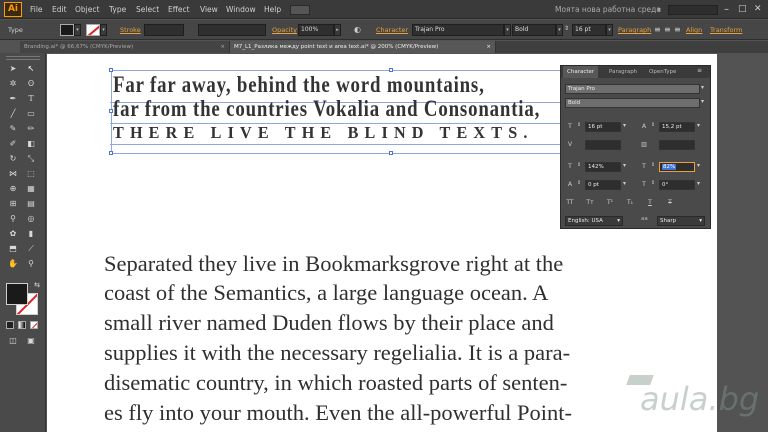 This screenshot has width=768, height=432. I want to click on all-caps-icon: TT, so click(570, 203).